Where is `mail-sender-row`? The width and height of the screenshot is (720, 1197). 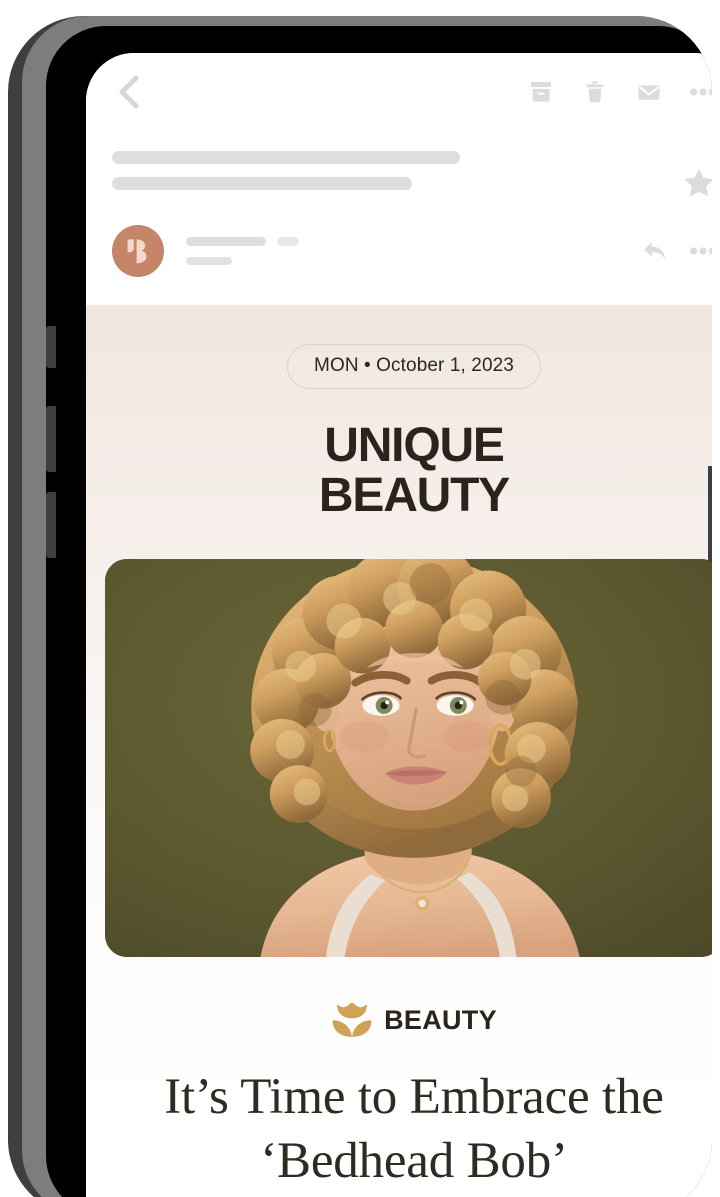
mail-sender-row is located at coordinates (399, 252).